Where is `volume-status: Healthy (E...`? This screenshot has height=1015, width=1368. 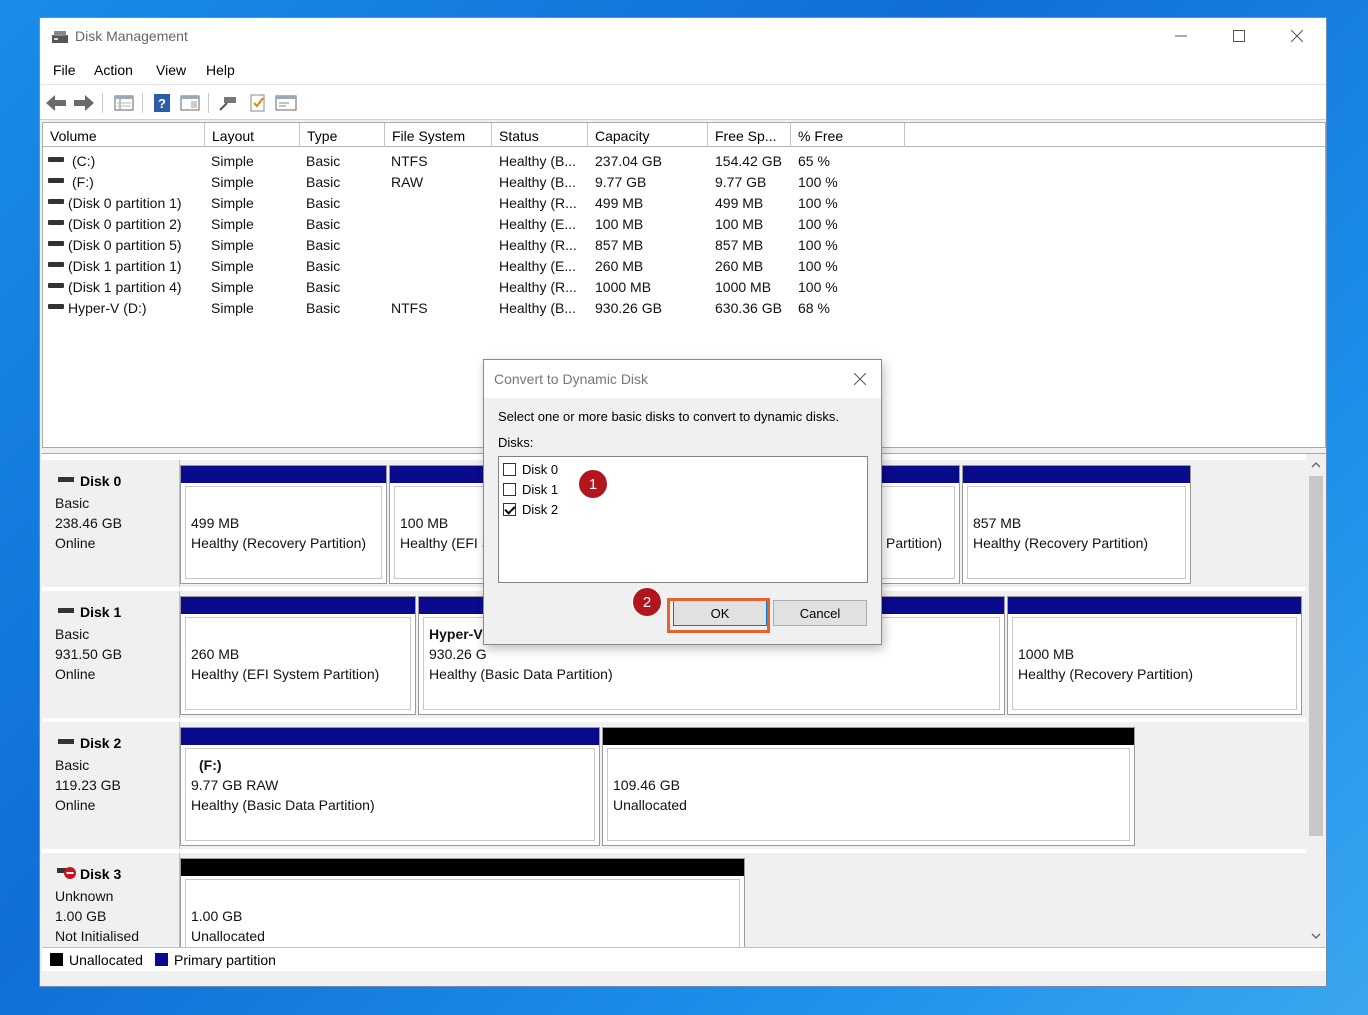 volume-status: Healthy (E... is located at coordinates (538, 266).